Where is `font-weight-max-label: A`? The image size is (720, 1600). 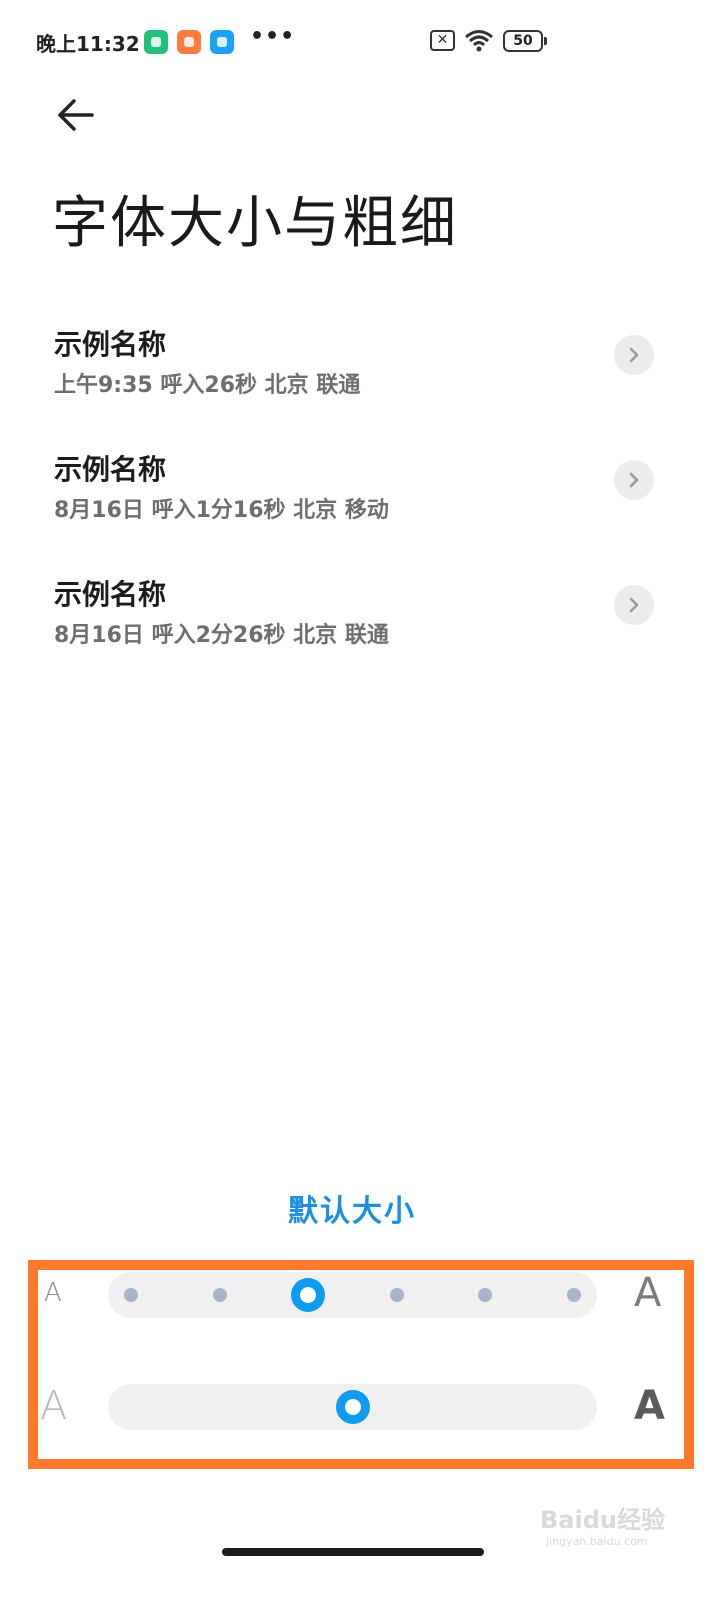 font-weight-max-label: A is located at coordinates (649, 1406).